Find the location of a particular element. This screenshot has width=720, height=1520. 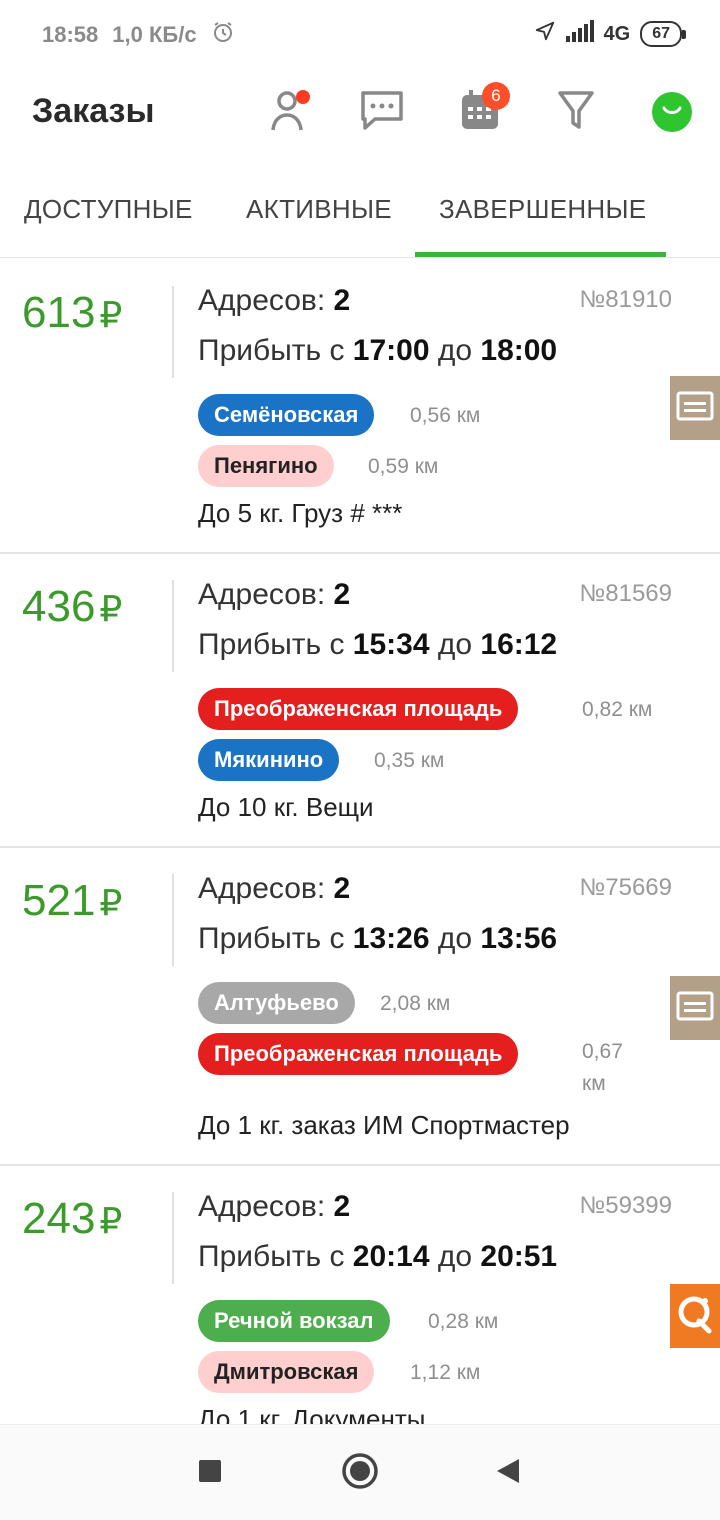

status-bar-left: 18:58 1,0 КБ/с is located at coordinates (138, 35).